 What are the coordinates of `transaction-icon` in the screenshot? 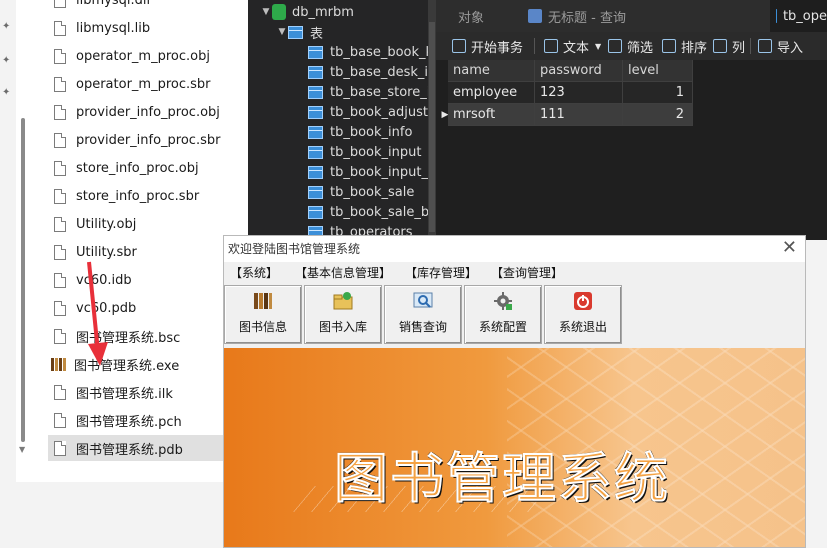 It's located at (459, 46).